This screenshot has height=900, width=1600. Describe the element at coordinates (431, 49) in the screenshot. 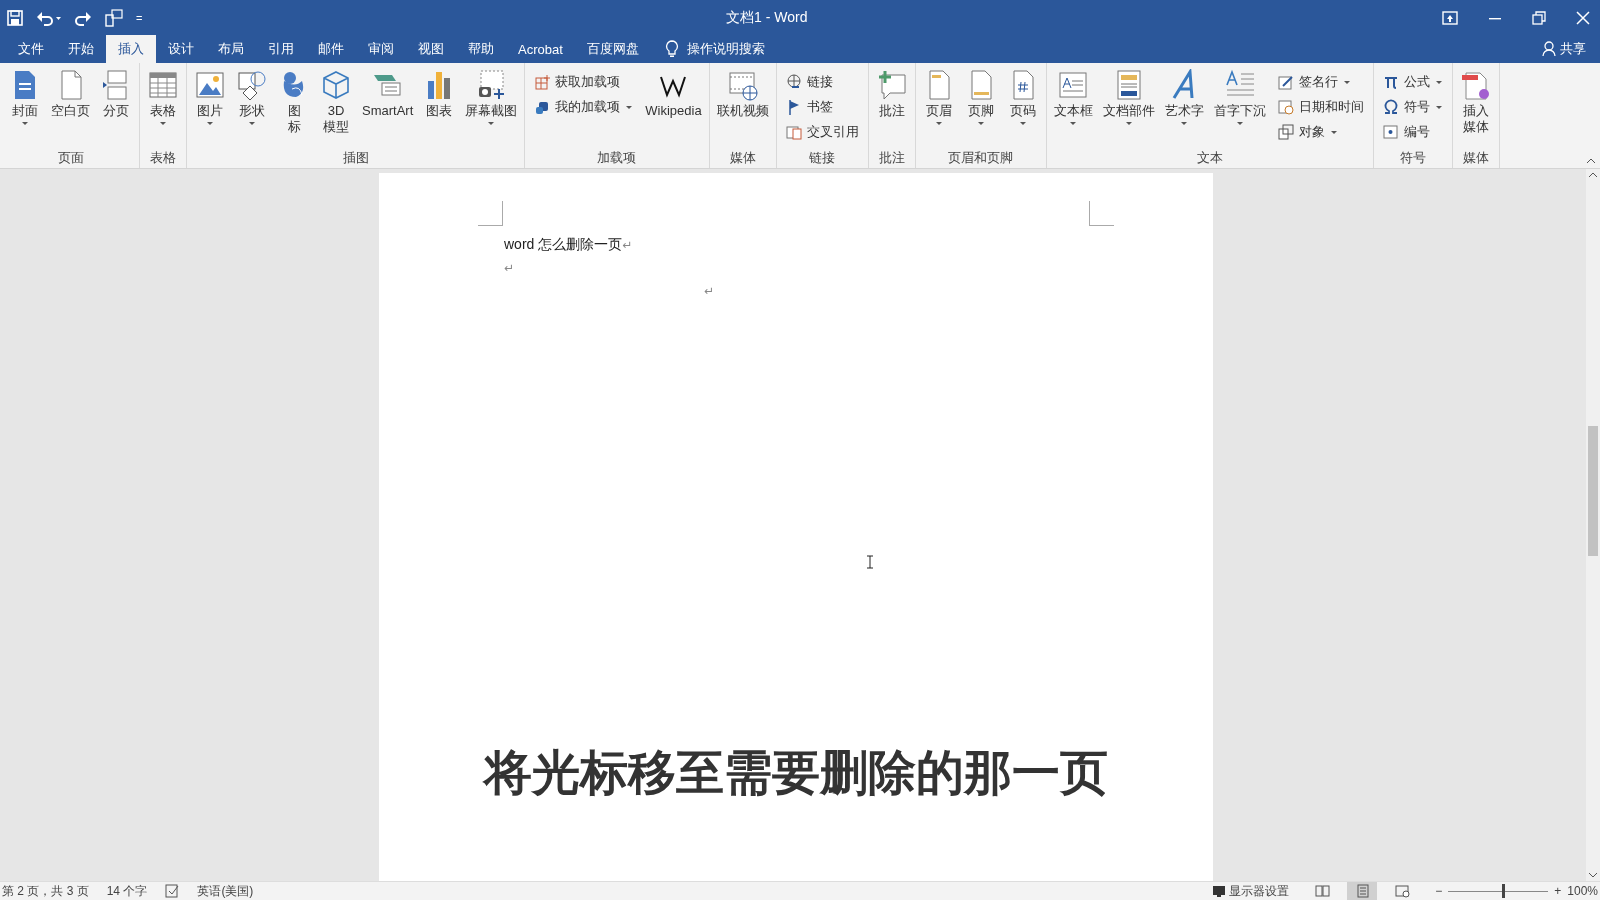

I see `ribbon-tab: 视图` at that location.